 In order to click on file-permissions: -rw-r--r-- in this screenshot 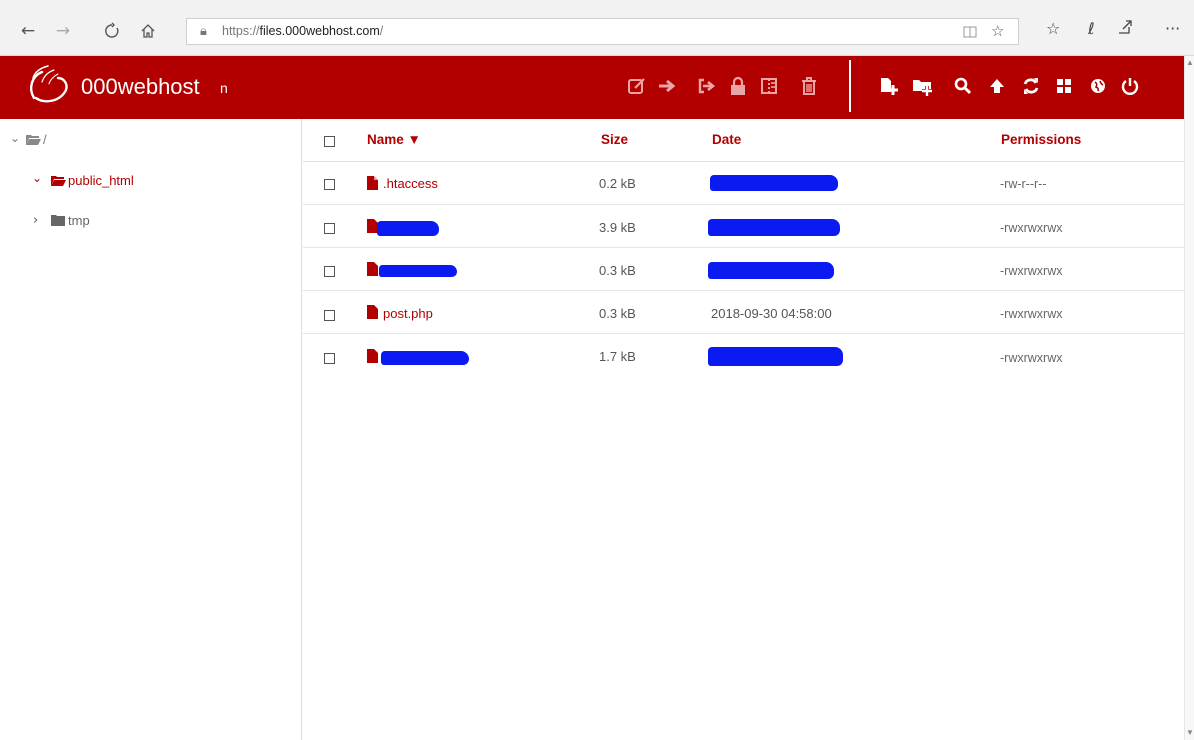, I will do `click(1023, 184)`.